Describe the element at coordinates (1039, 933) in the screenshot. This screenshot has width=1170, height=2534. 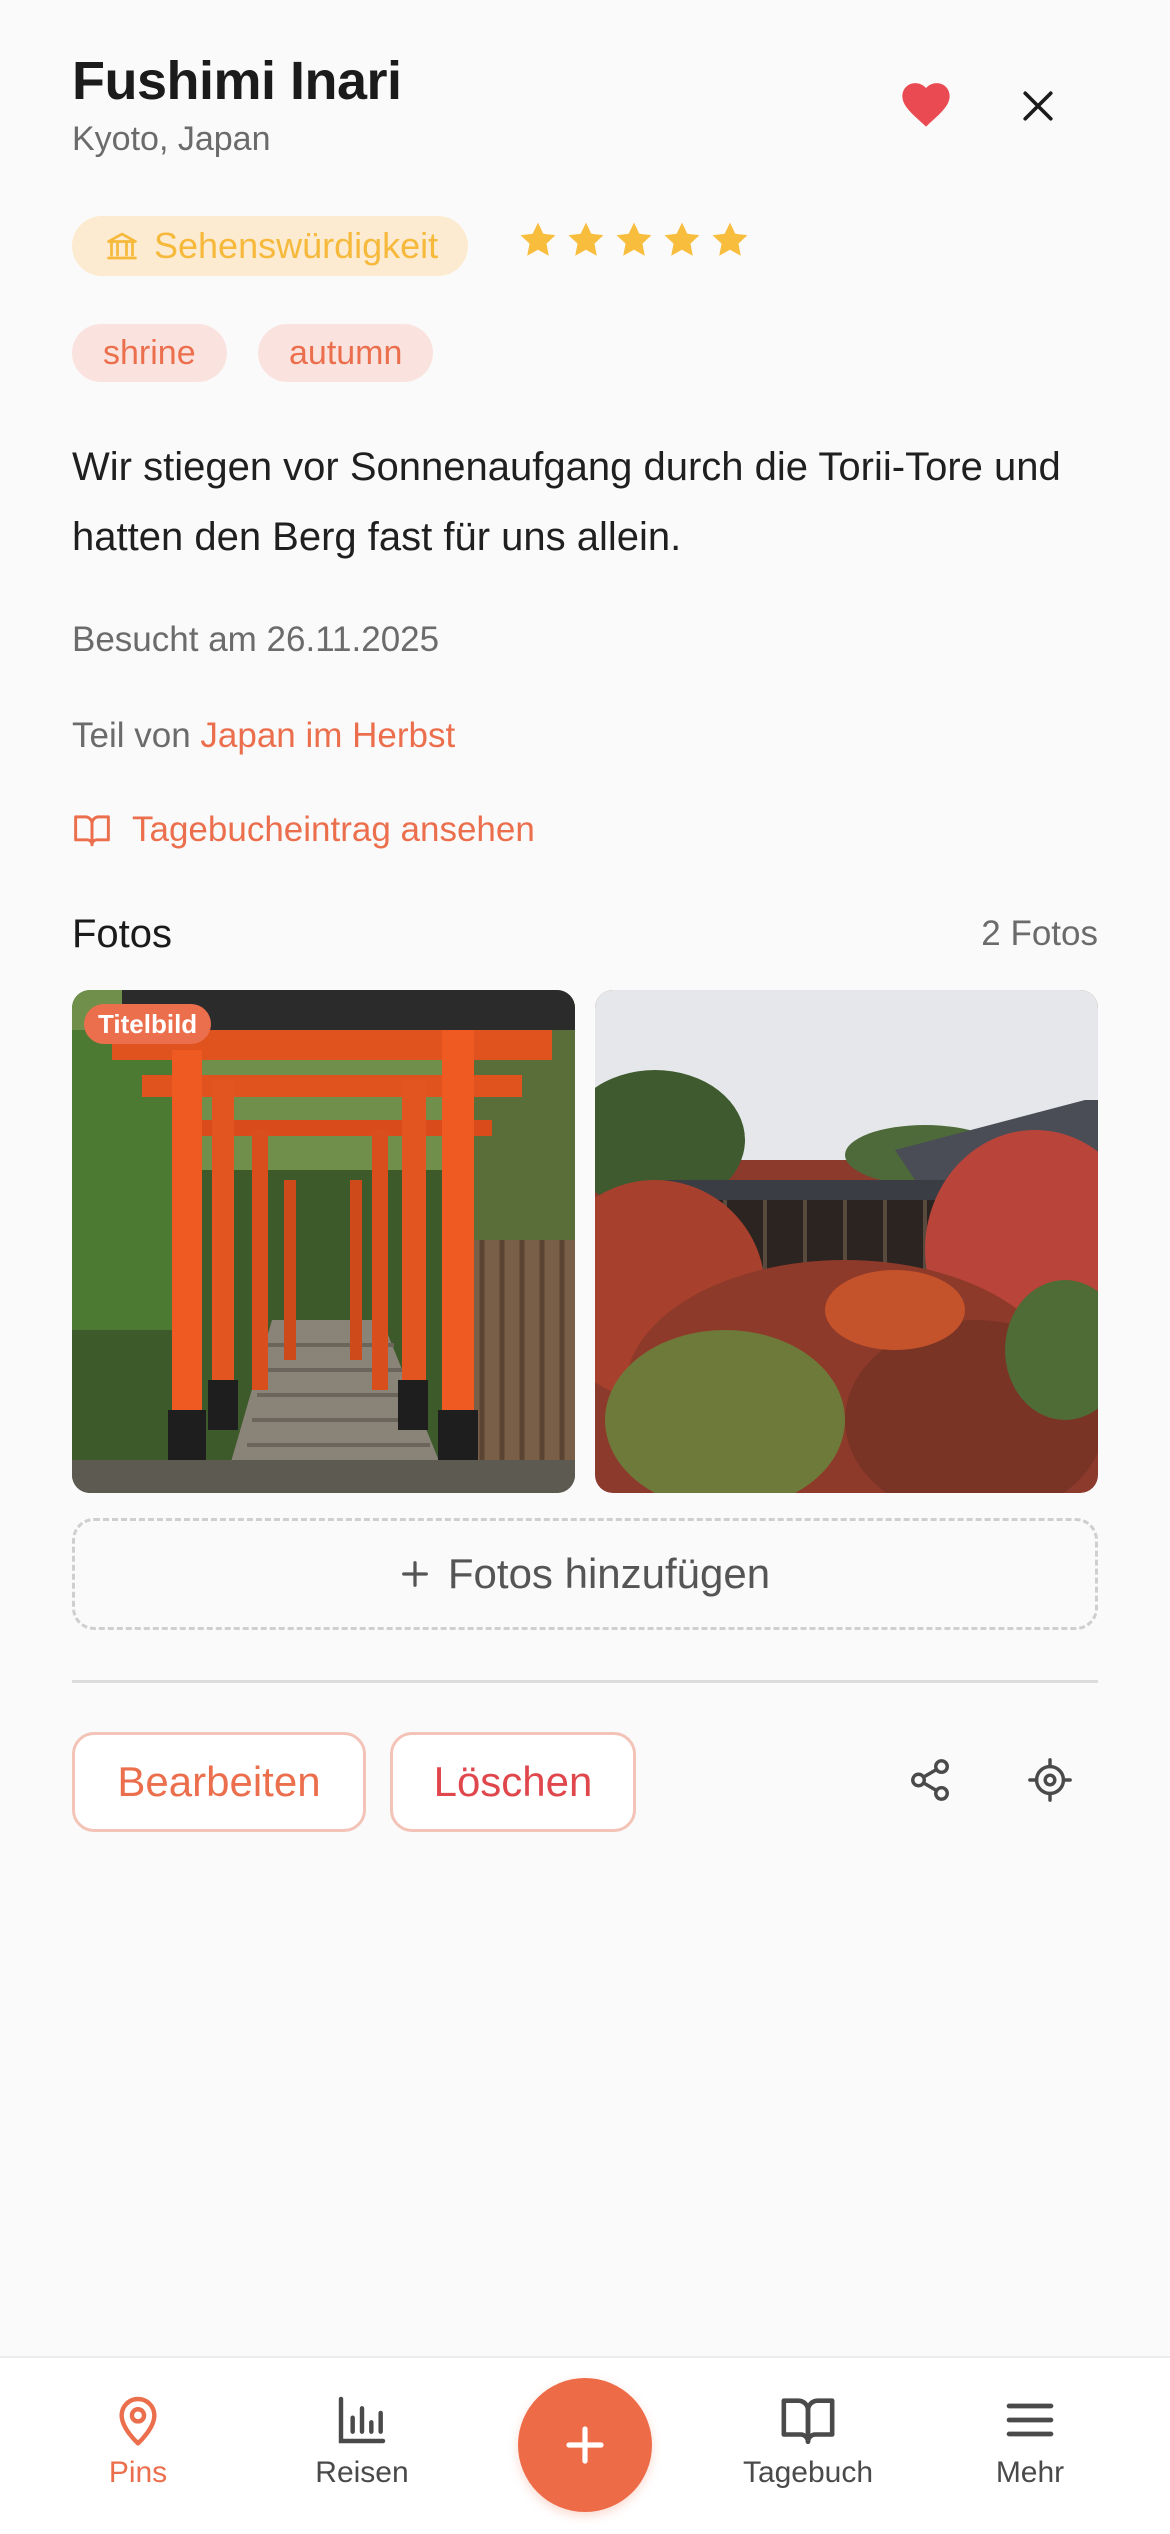
I see `photos-count: 2 Fotos` at that location.